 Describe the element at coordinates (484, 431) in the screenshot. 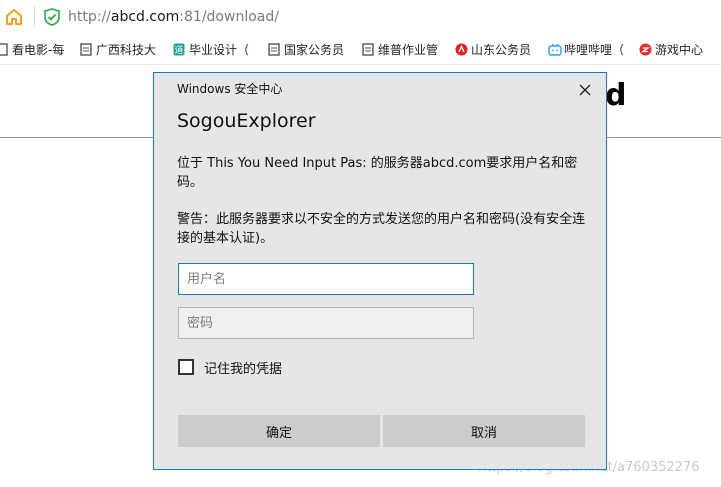

I see `cancel-button: 取消` at that location.